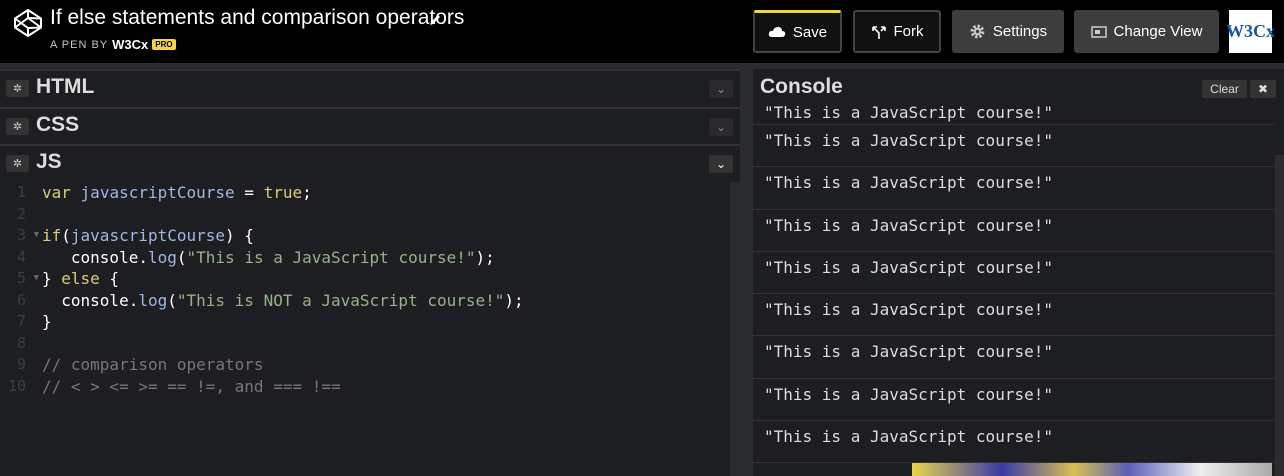  What do you see at coordinates (746, 272) in the screenshot?
I see `panel-resize-handle` at bounding box center [746, 272].